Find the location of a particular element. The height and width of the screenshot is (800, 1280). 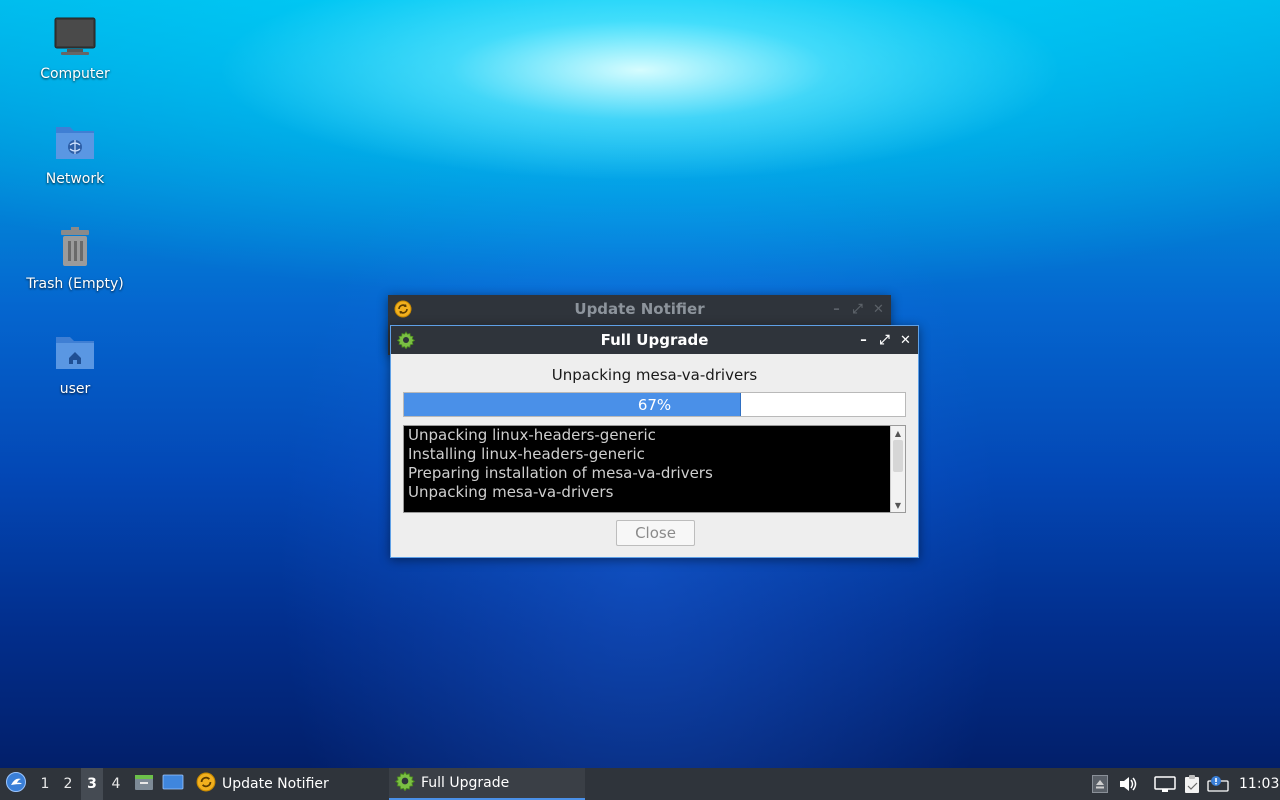

network-icon is located at coordinates (1165, 784).